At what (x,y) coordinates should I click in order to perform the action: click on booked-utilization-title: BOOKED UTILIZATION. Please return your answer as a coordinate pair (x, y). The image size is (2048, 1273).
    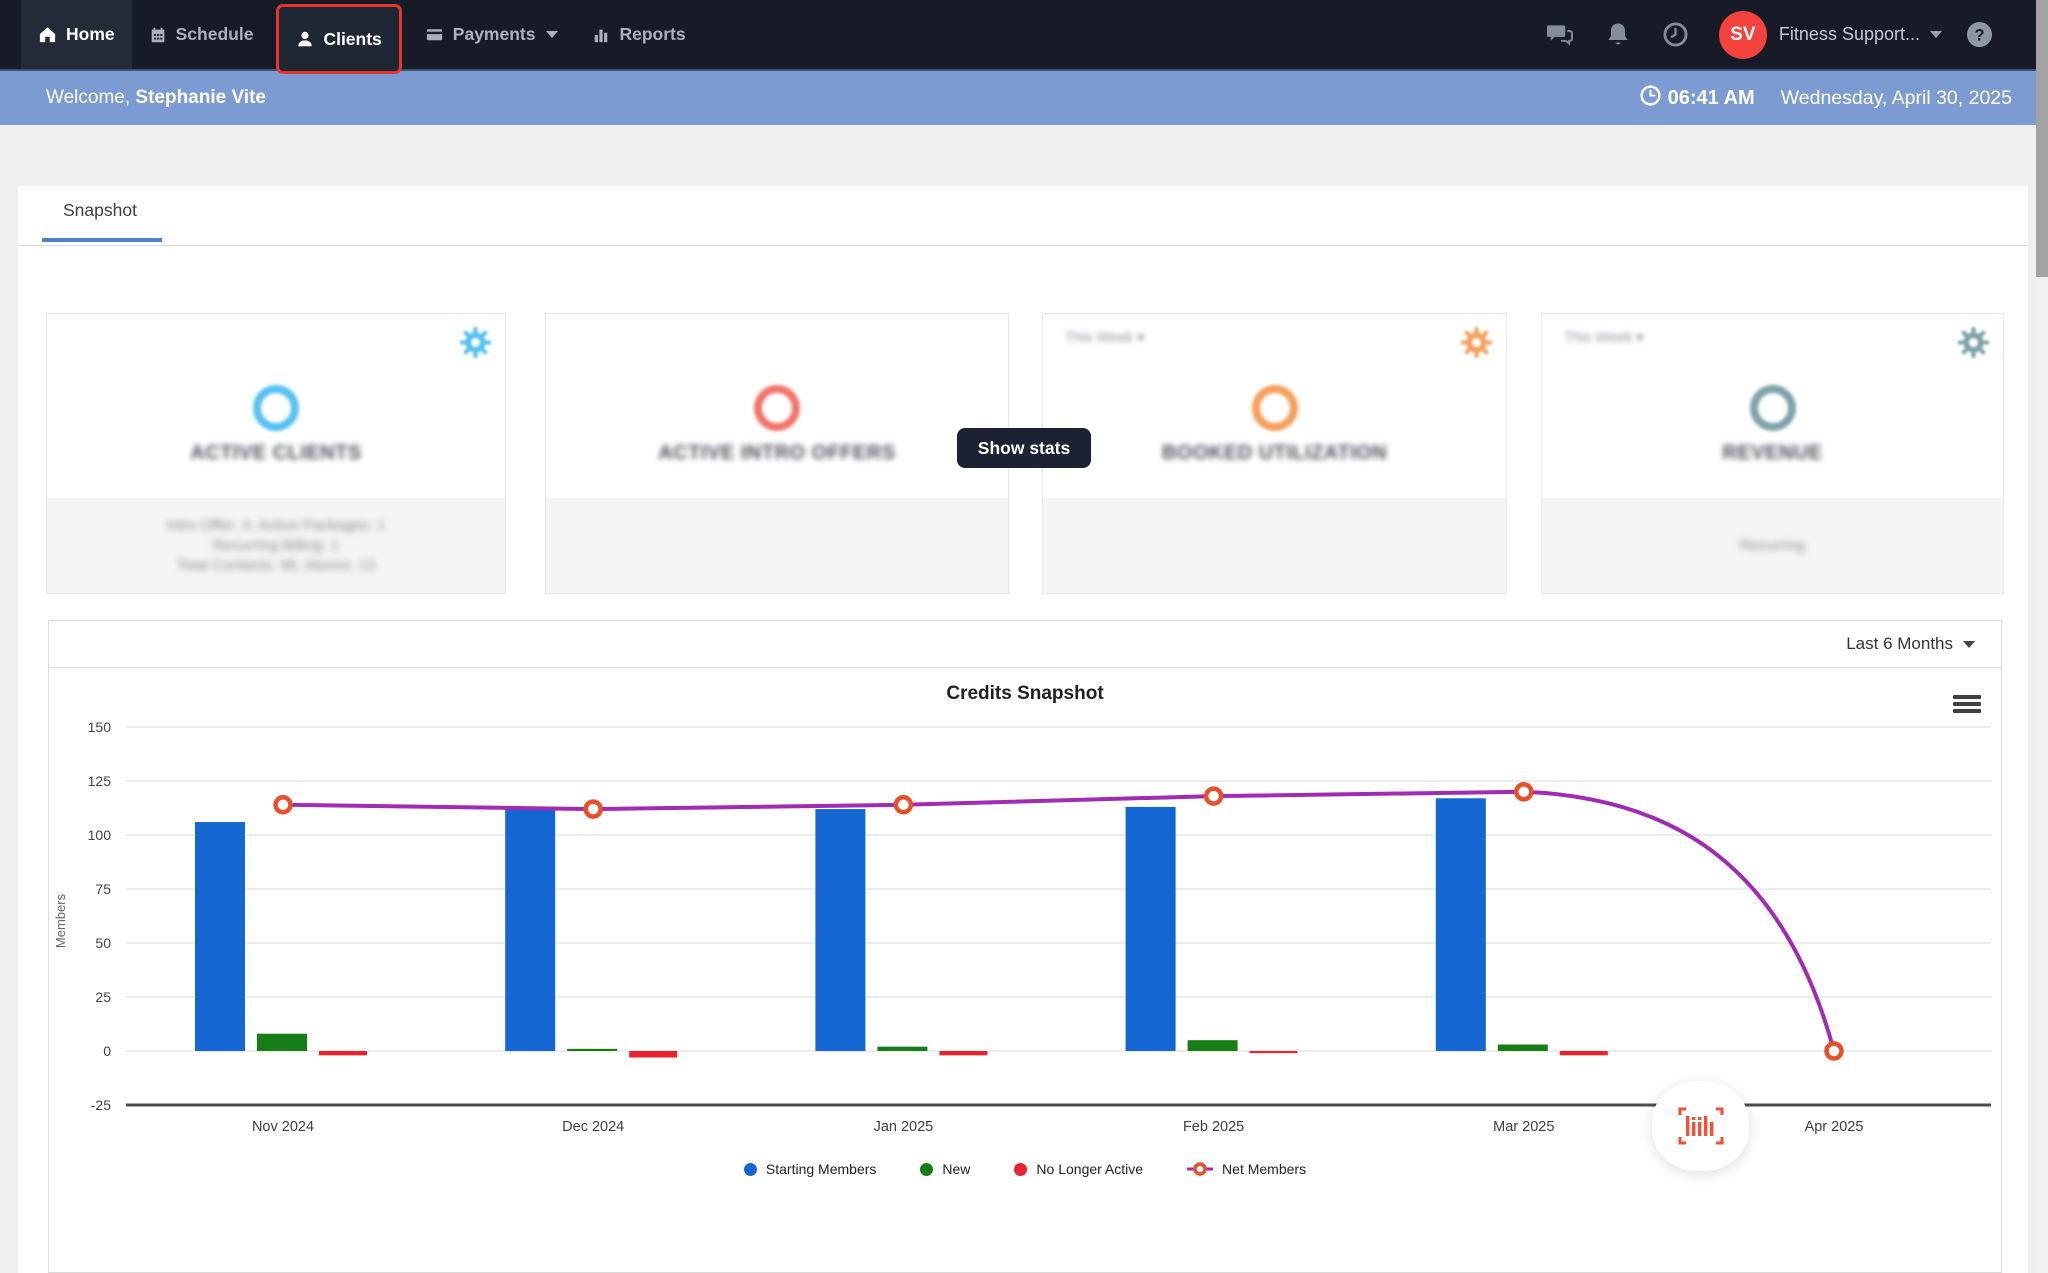
    Looking at the image, I should click on (1274, 453).